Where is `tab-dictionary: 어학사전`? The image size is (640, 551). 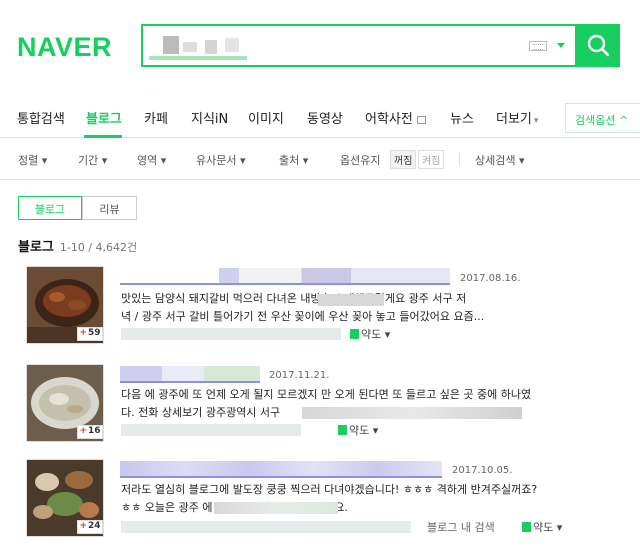 tab-dictionary: 어학사전 is located at coordinates (395, 117).